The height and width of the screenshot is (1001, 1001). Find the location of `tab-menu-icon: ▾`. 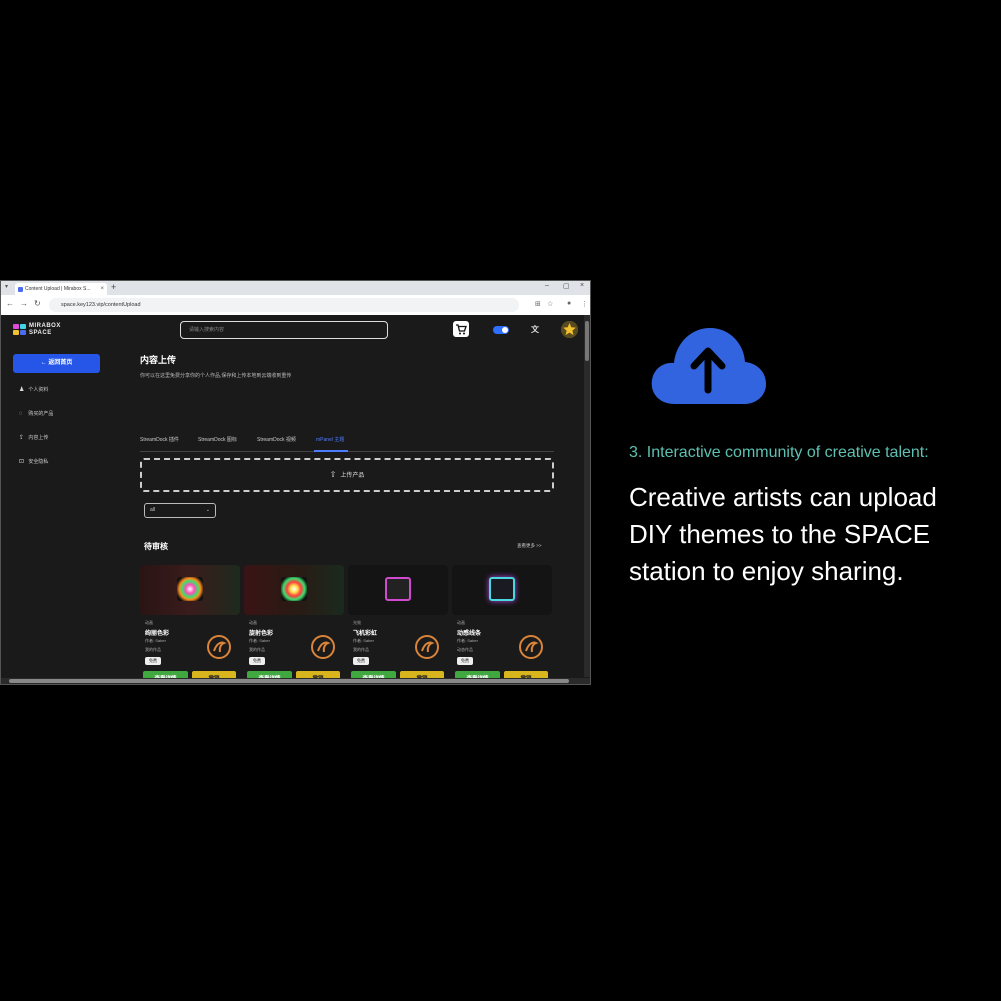

tab-menu-icon: ▾ is located at coordinates (6, 286).